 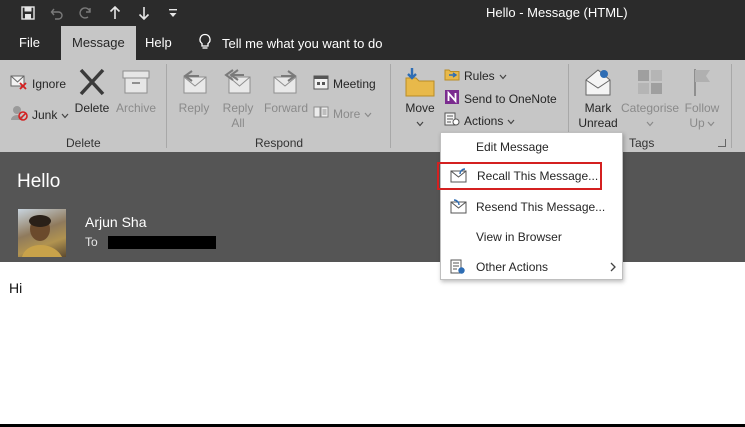 I want to click on chevron-right-icon, so click(x=613, y=268).